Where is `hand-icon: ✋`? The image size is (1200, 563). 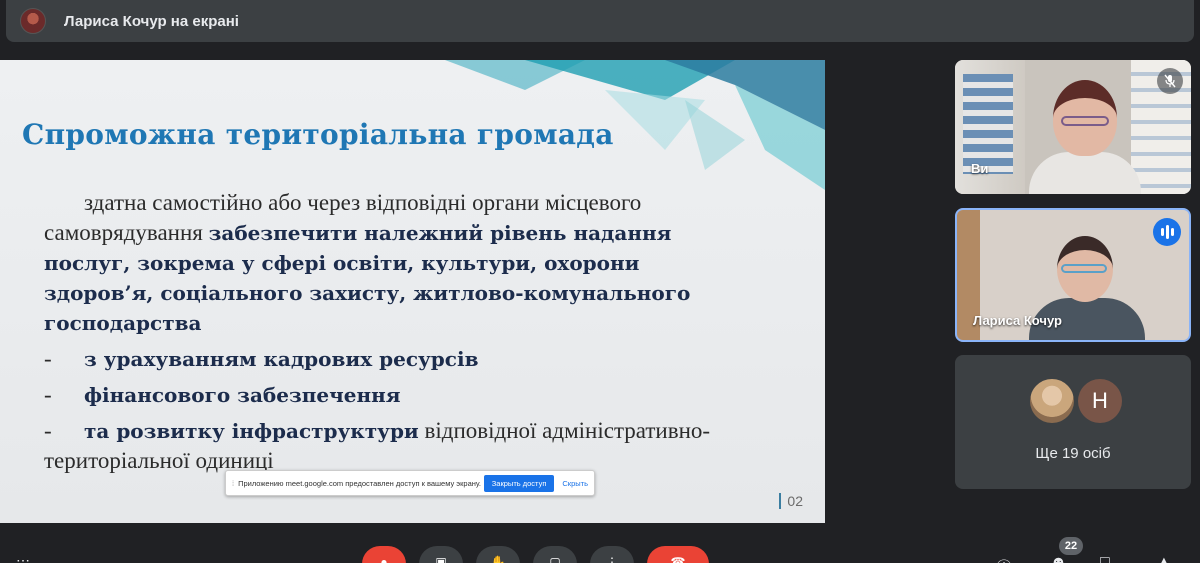 hand-icon: ✋ is located at coordinates (498, 559).